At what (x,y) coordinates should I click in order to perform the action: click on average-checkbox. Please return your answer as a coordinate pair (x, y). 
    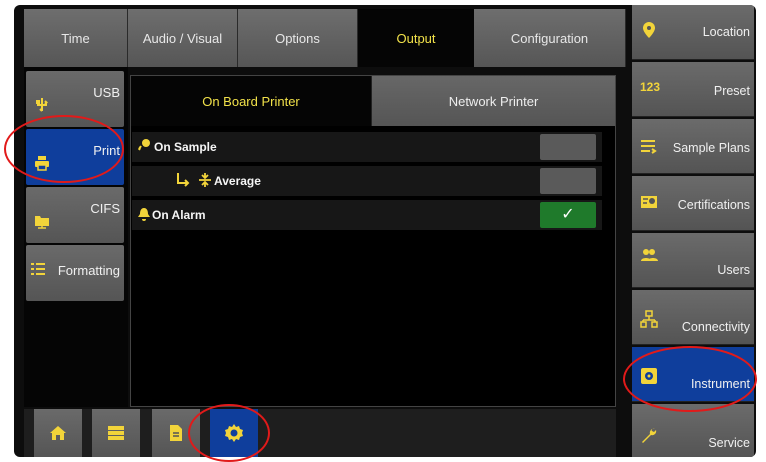
    Looking at the image, I should click on (568, 181).